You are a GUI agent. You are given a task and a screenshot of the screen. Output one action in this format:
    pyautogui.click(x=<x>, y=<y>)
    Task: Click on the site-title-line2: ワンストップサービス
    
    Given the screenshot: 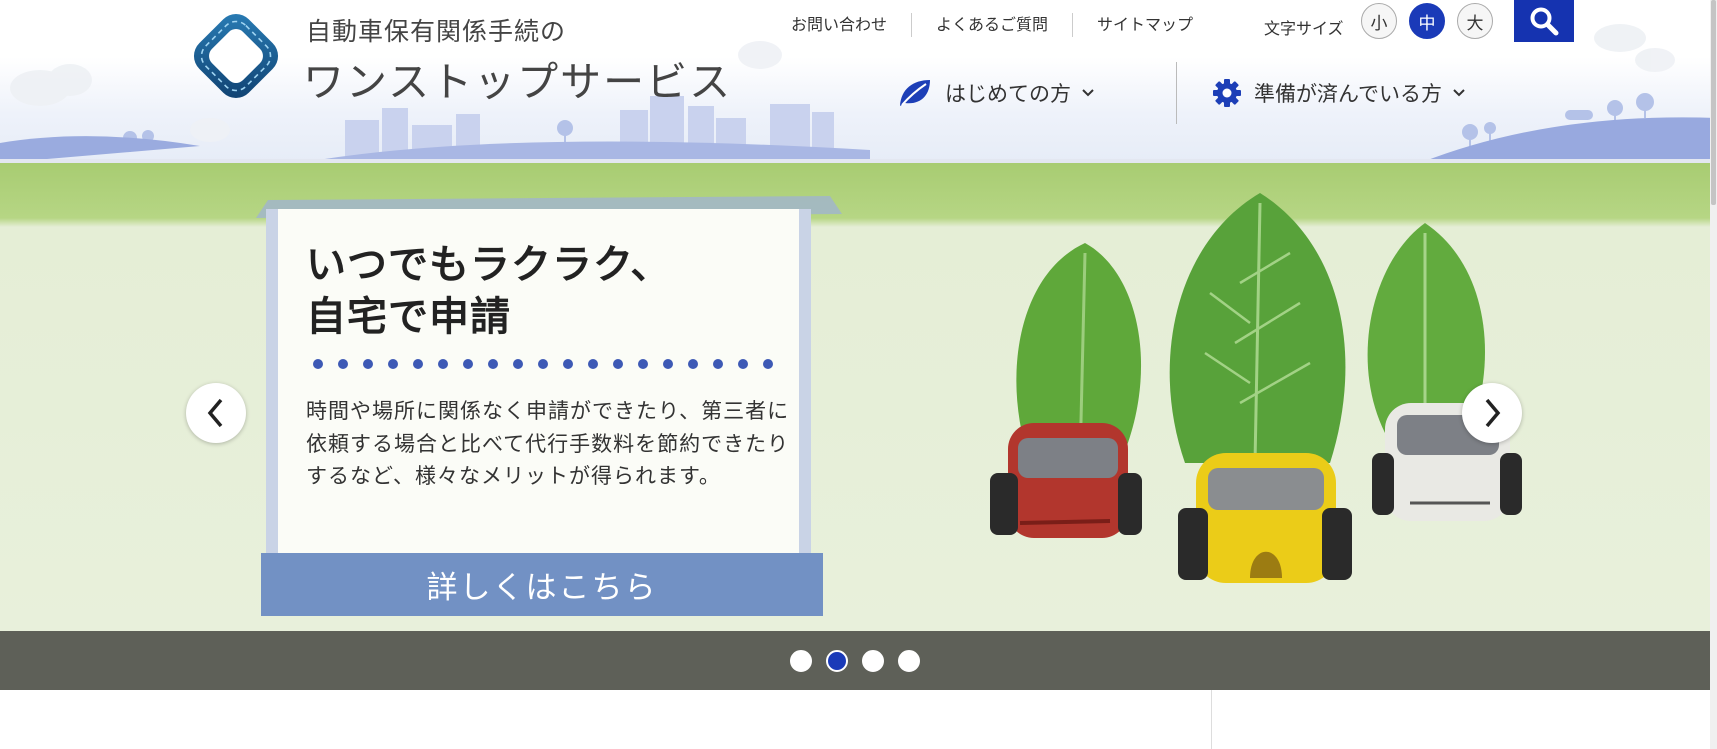 What is the action you would take?
    pyautogui.click(x=517, y=78)
    